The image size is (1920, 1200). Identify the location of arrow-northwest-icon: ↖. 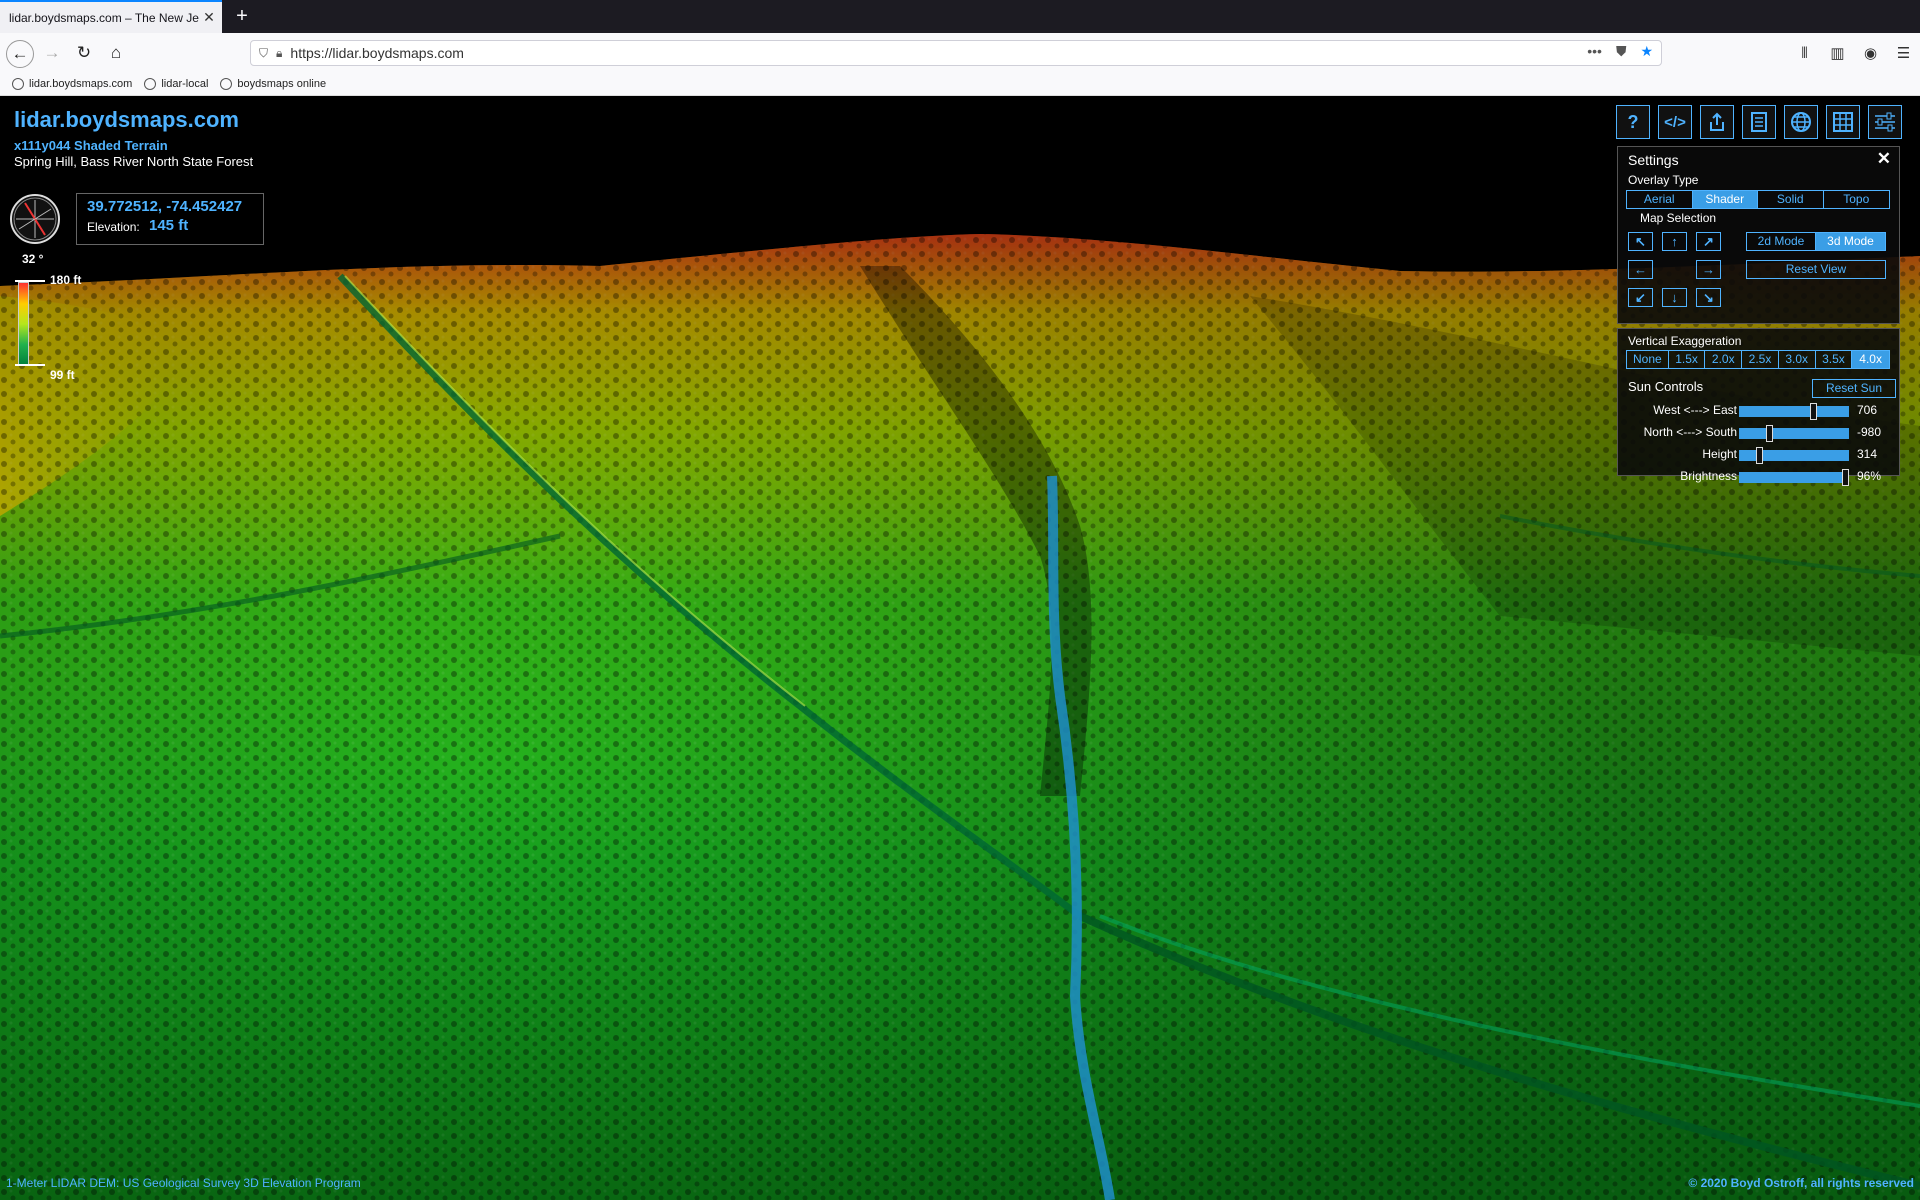
(1640, 241).